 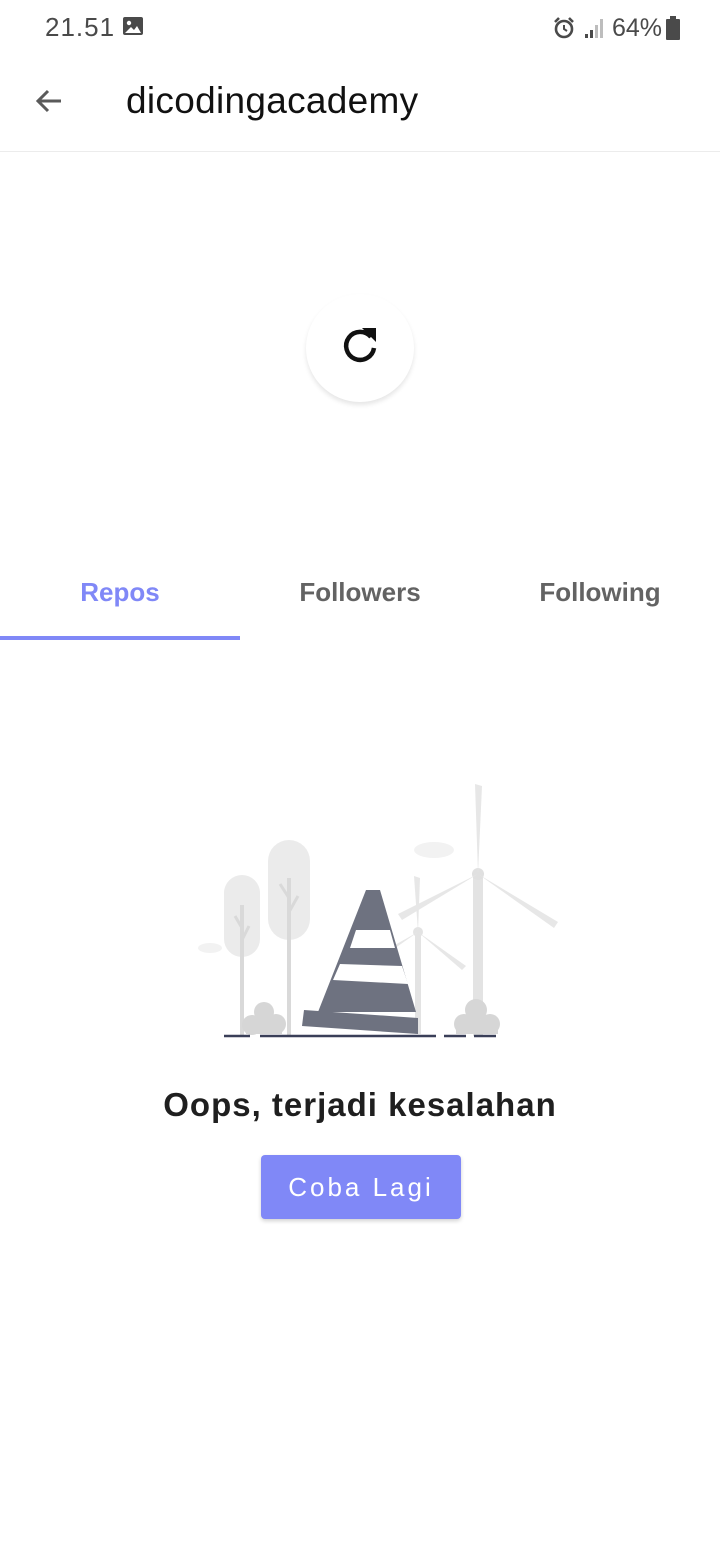 What do you see at coordinates (636, 27) in the screenshot?
I see `battery-percentage: 64%` at bounding box center [636, 27].